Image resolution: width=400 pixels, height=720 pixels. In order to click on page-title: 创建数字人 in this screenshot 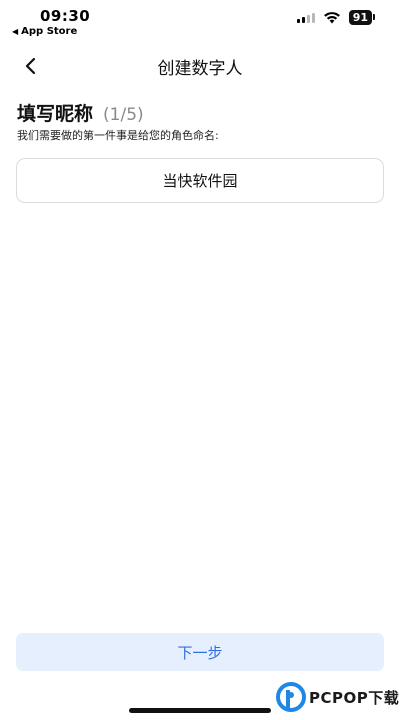, I will do `click(200, 69)`.